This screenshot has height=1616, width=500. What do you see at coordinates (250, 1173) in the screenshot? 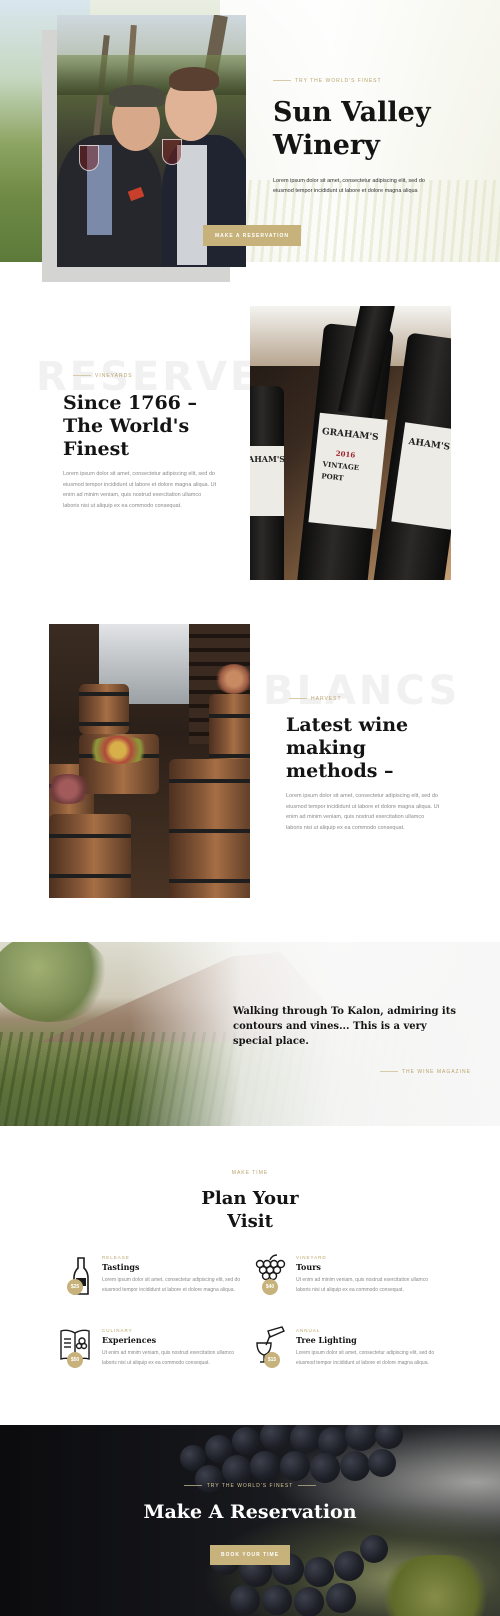
I see `plan-eyebrow: MAKE TIME` at bounding box center [250, 1173].